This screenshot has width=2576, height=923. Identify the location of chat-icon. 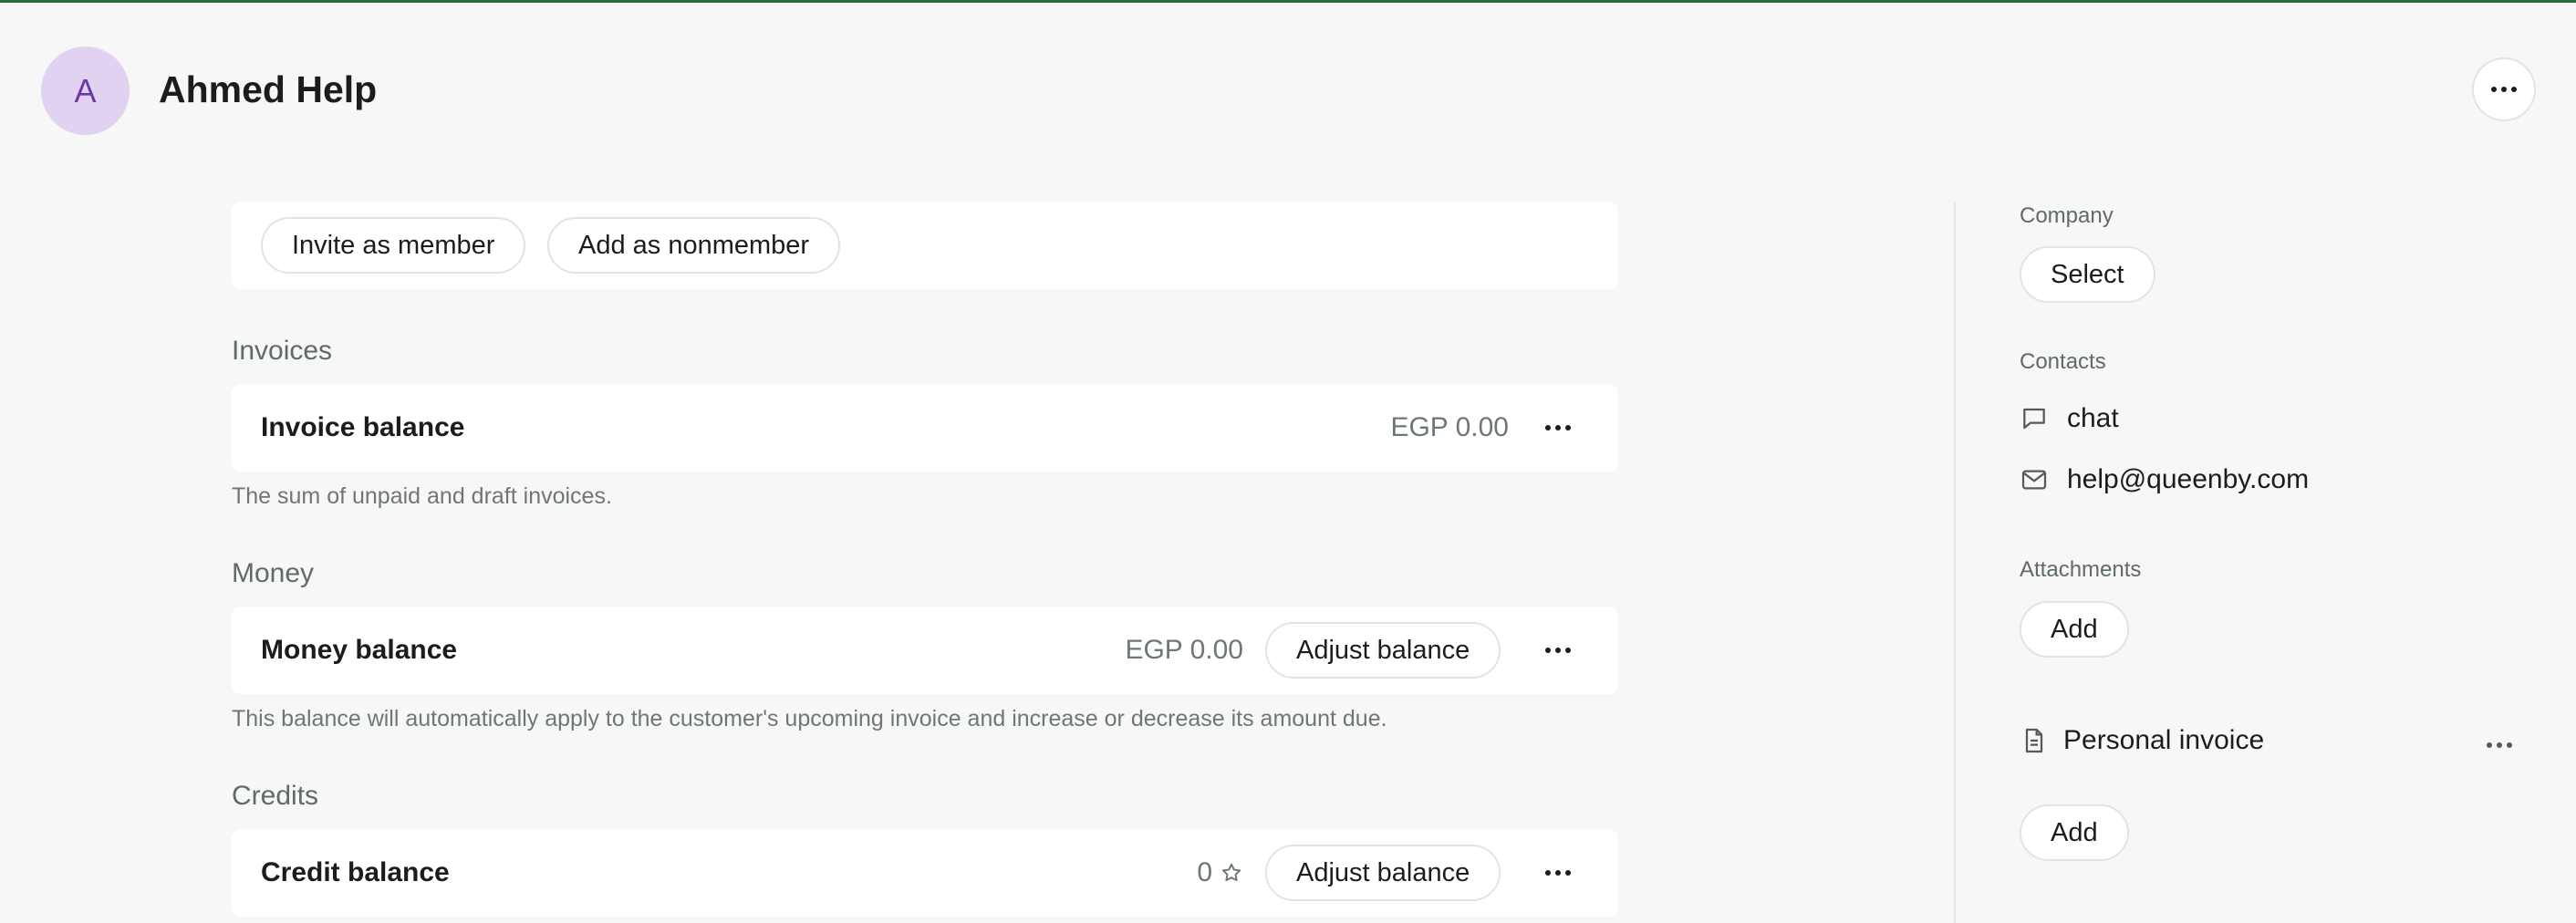
(2034, 419).